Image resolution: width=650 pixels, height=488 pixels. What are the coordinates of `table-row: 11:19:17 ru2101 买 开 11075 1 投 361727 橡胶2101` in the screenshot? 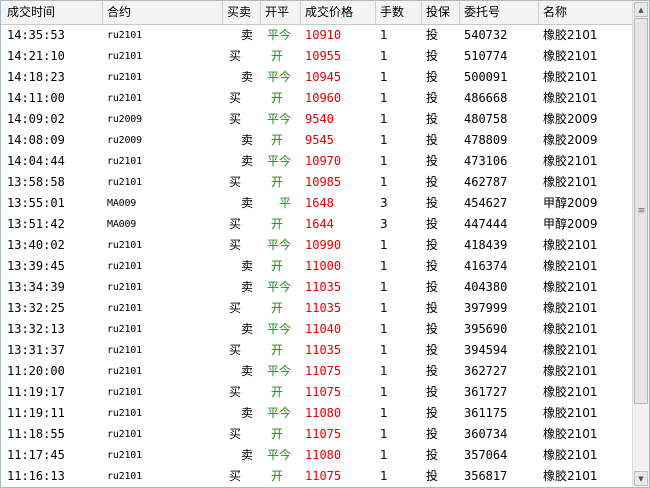 It's located at (317, 392).